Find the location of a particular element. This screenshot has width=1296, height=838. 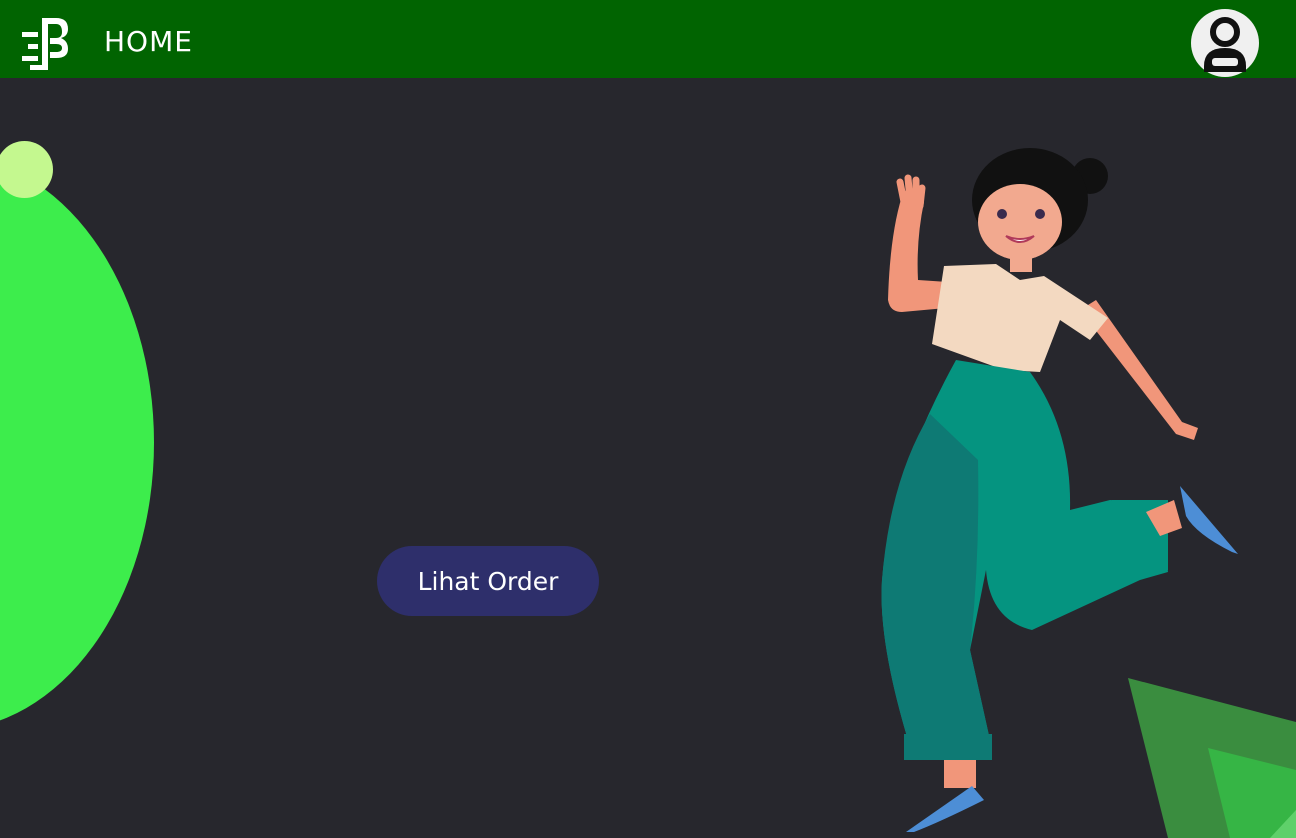

top-navbar: HOME is located at coordinates (648, 39).